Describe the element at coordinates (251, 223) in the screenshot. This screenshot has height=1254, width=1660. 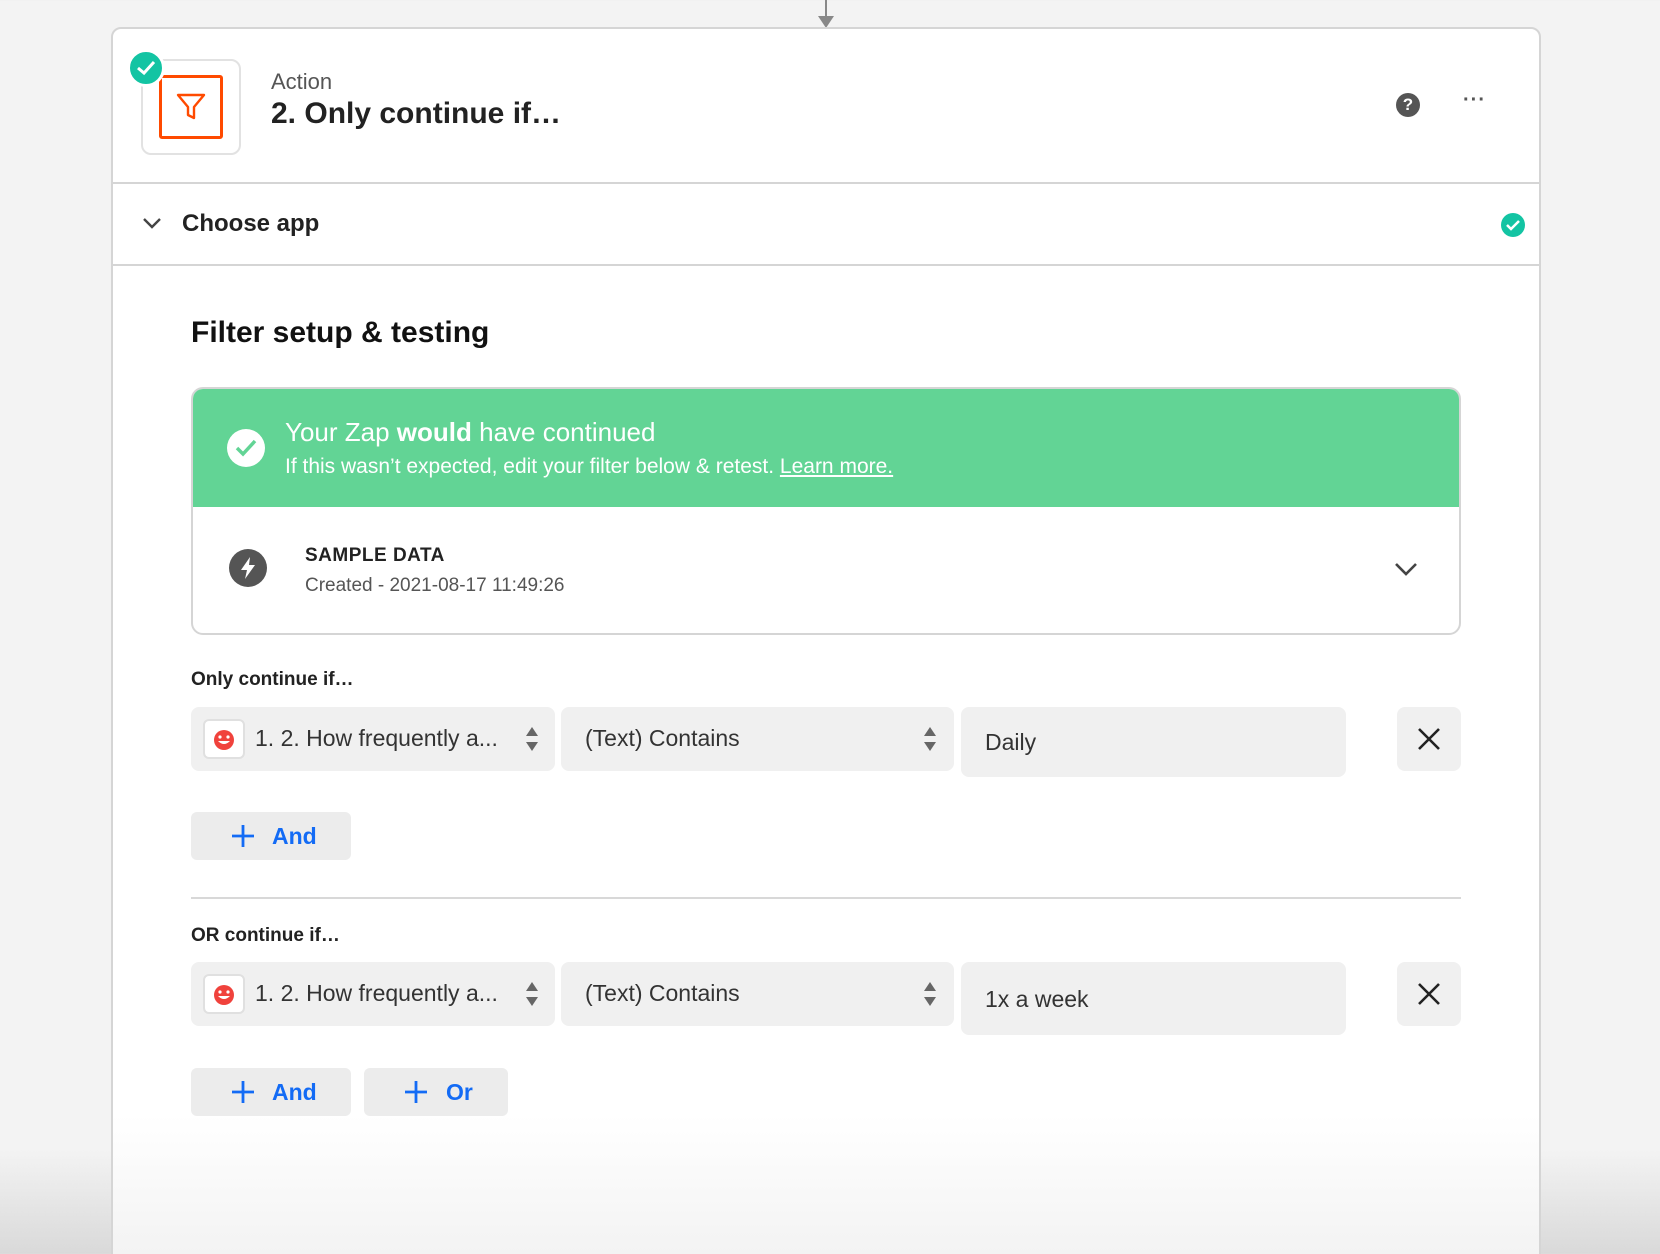
I see `choose-app-label: Choose app` at that location.